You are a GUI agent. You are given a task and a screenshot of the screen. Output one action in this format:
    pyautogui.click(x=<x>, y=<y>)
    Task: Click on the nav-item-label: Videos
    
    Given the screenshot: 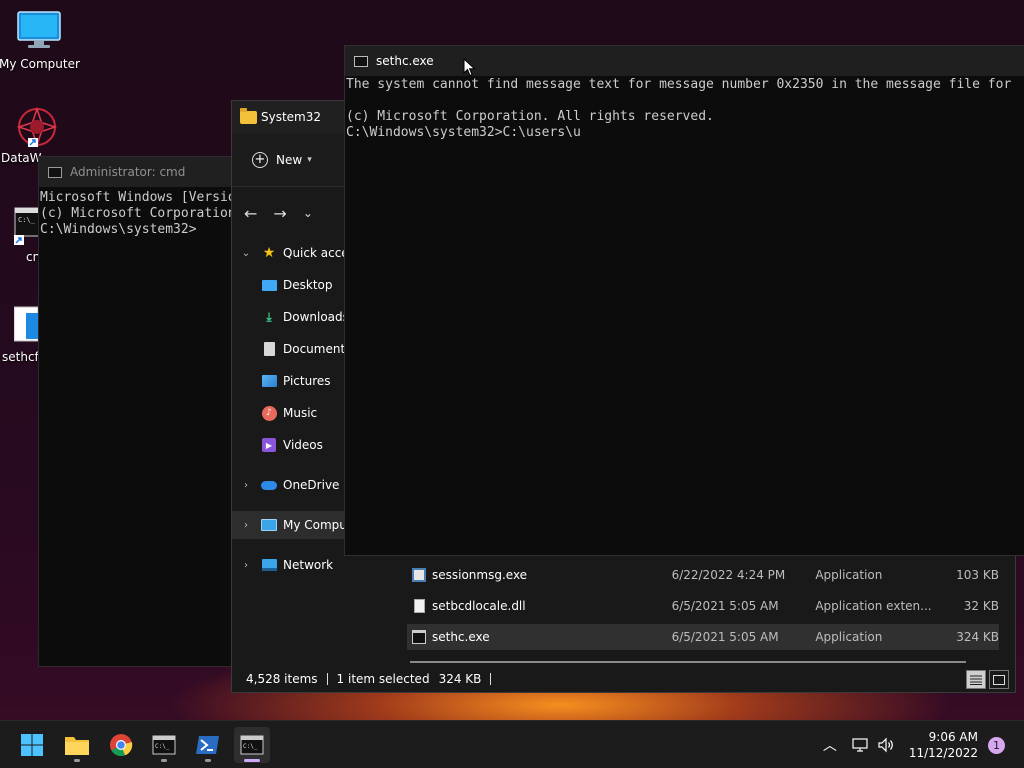 What is the action you would take?
    pyautogui.click(x=303, y=445)
    